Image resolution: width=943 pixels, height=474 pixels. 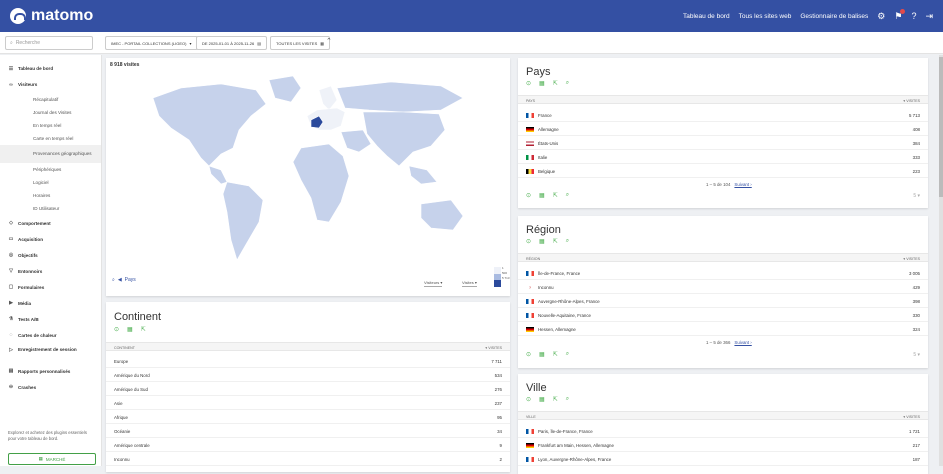 I want to click on table-row: Inconnu 2, so click(x=308, y=459).